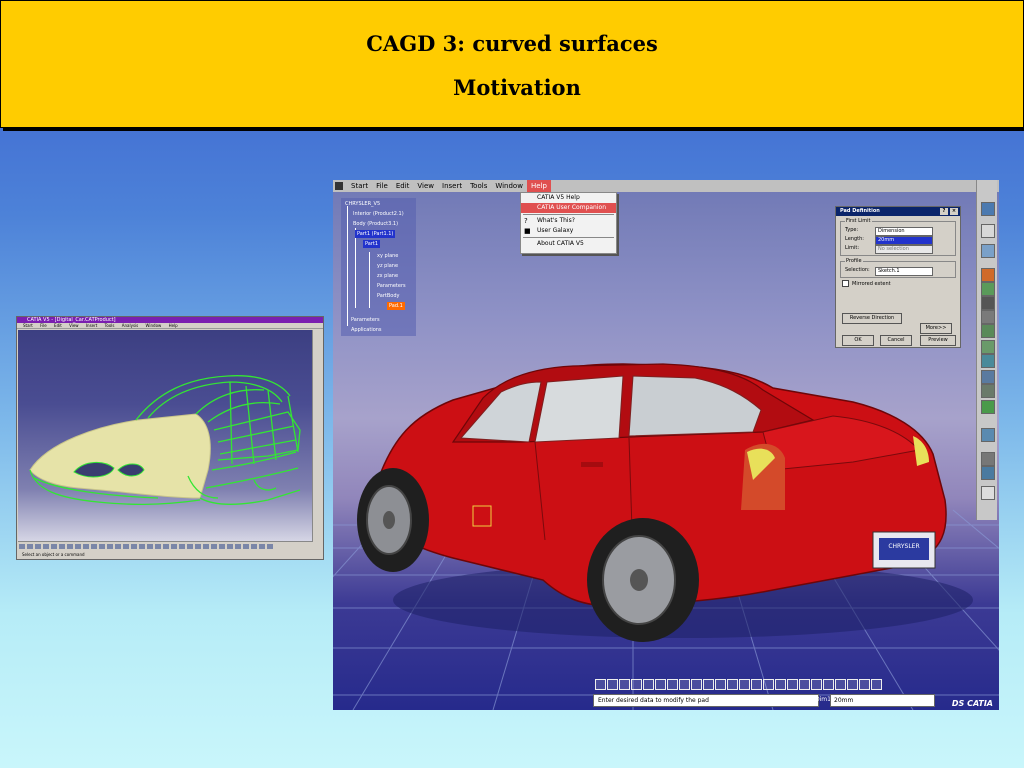 This screenshot has height=768, width=1024. I want to click on tree-node-pad: Pad.1, so click(396, 306).